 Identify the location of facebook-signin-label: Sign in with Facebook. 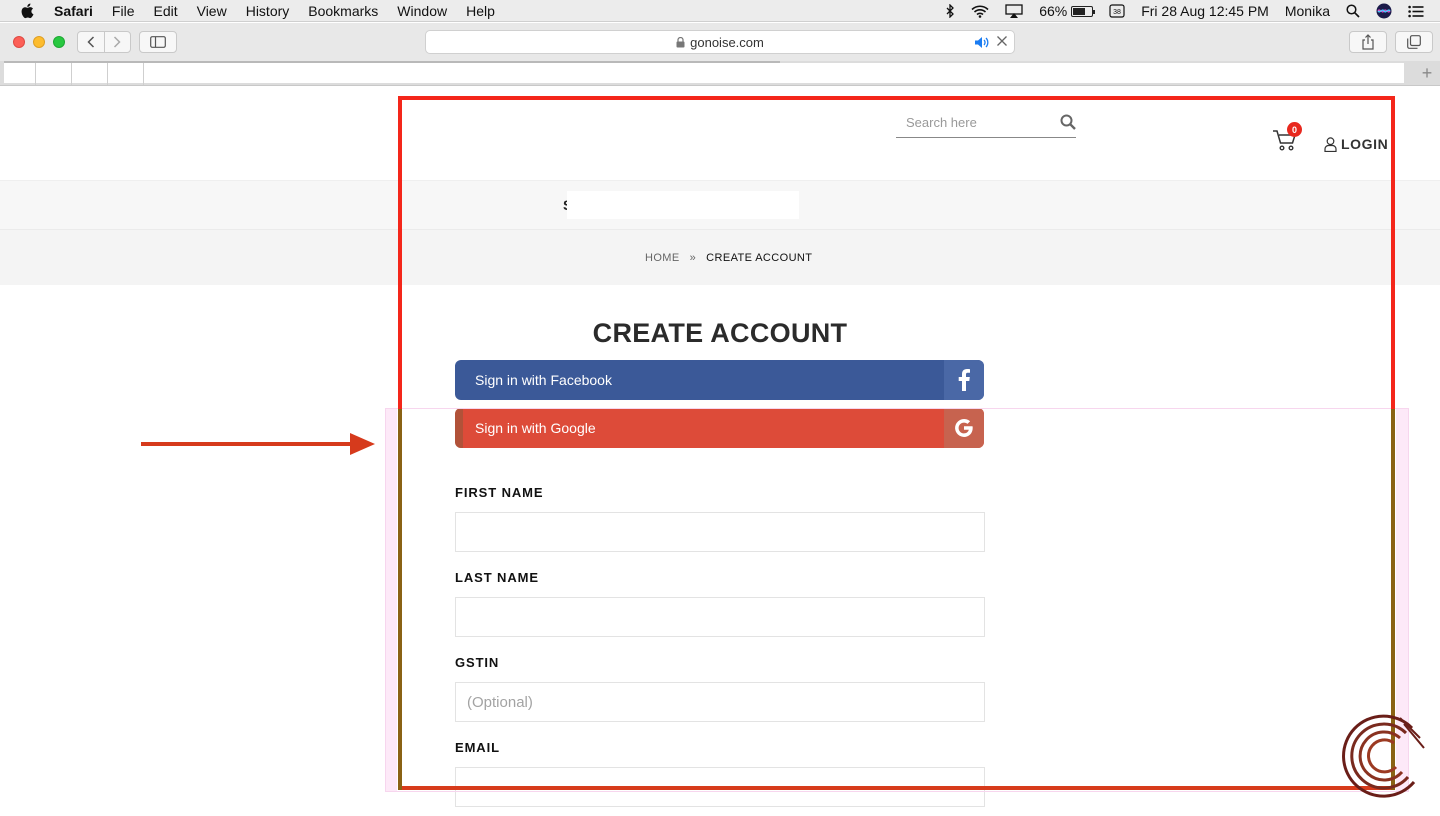
(543, 380).